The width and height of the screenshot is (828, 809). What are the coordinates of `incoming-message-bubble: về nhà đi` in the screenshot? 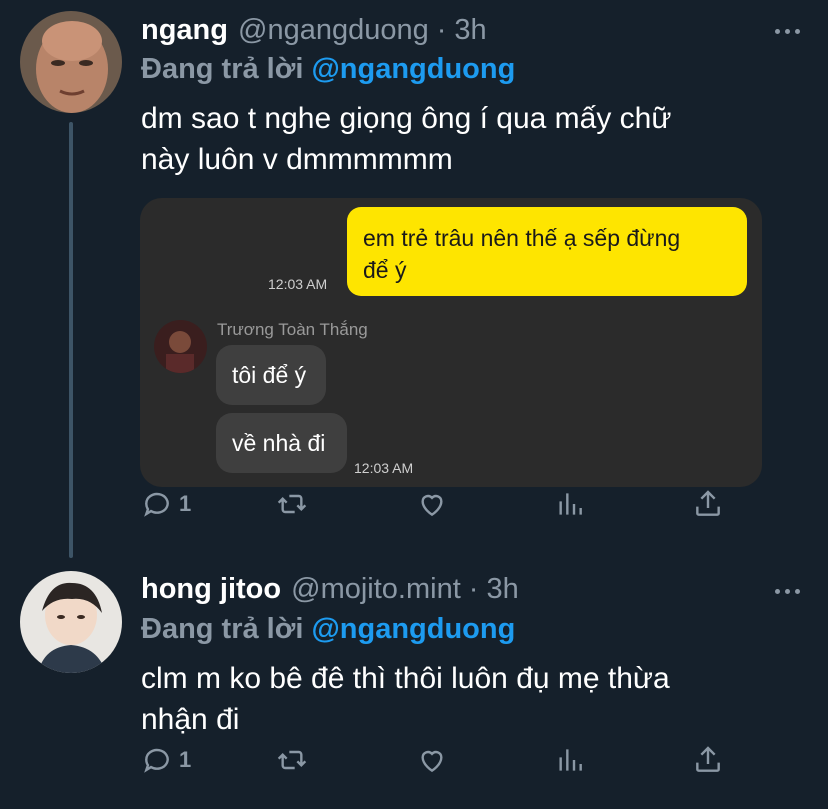 It's located at (281, 443).